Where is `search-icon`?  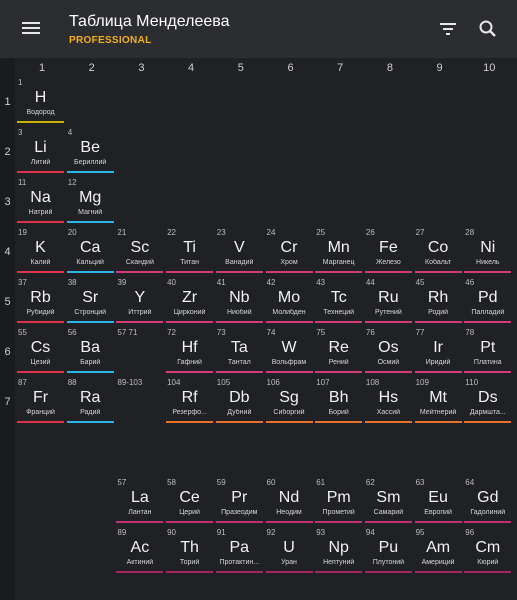 search-icon is located at coordinates (488, 29).